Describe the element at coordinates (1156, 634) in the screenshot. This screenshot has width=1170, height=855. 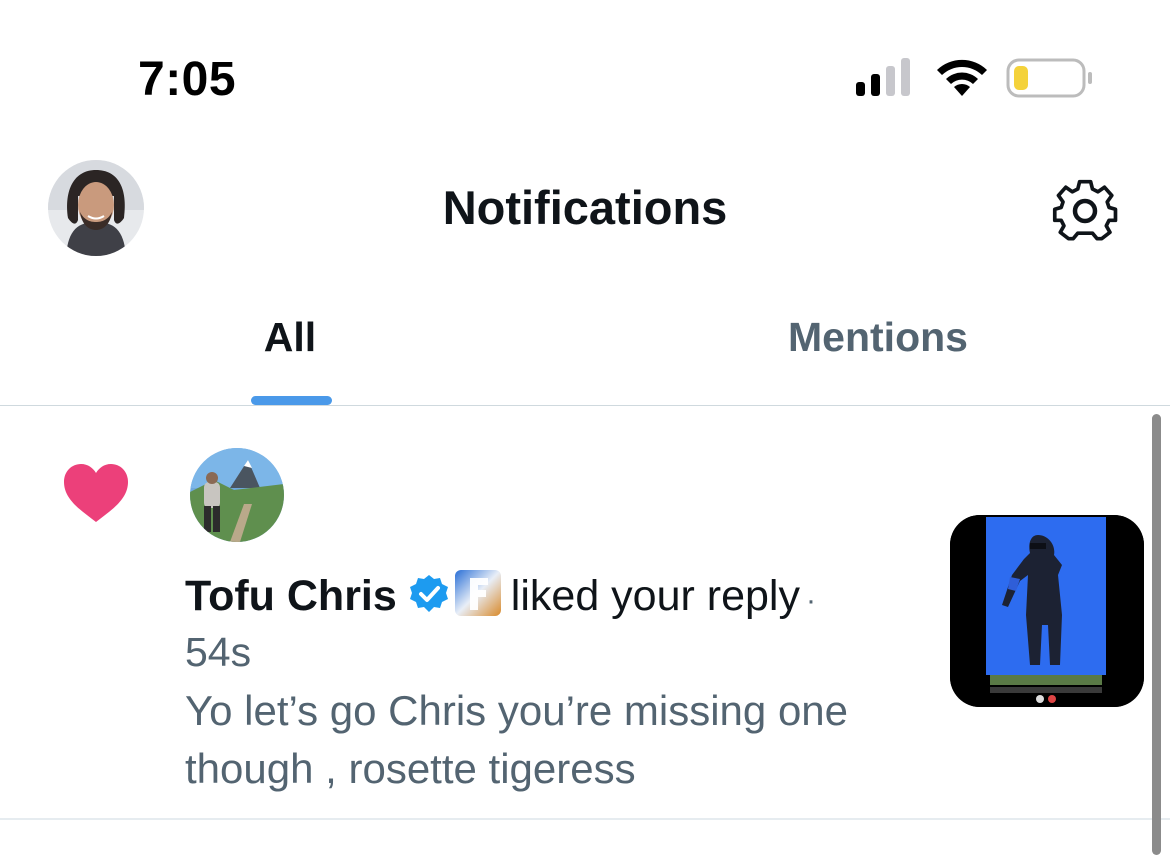
I see `scrollbar` at that location.